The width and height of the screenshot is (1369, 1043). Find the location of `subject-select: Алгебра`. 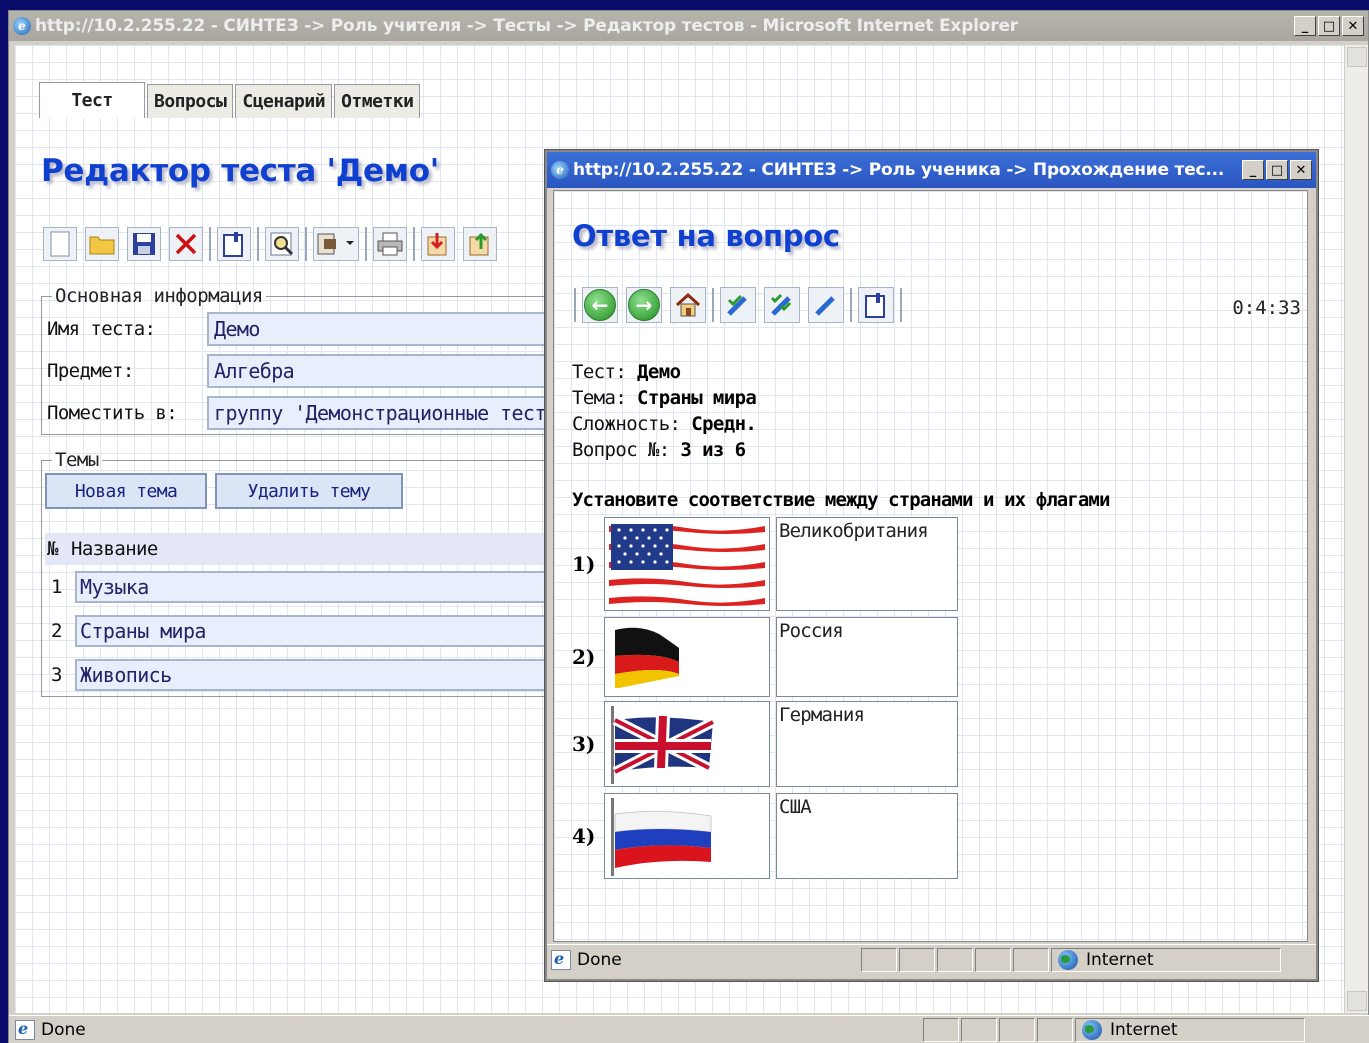

subject-select: Алгебра is located at coordinates (387, 371).